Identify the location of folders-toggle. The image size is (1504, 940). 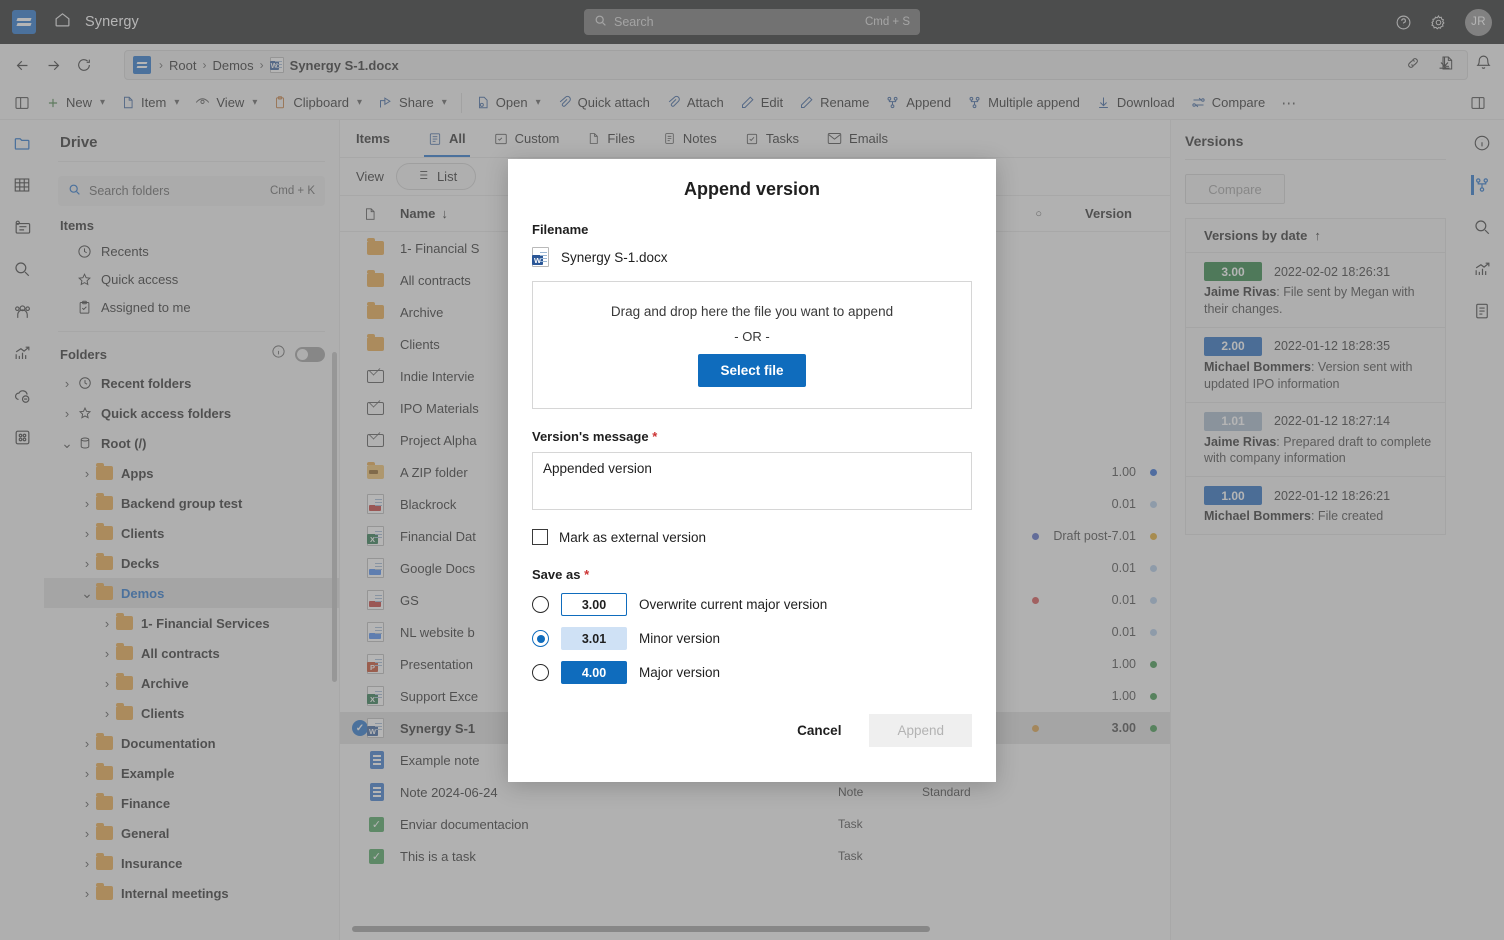
(310, 354).